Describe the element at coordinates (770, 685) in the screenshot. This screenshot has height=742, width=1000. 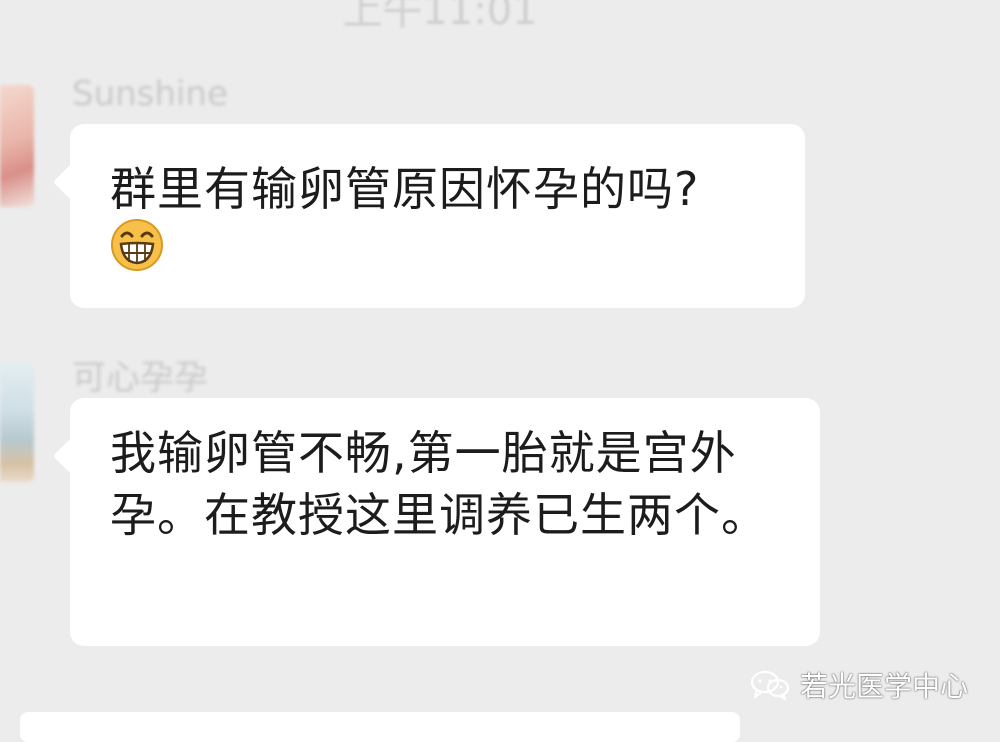
I see `wechat-icon` at that location.